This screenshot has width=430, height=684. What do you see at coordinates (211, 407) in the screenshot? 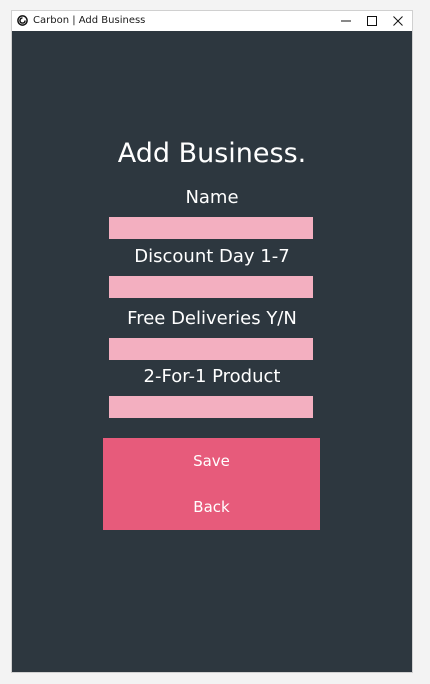
I see `two-for-one-input` at bounding box center [211, 407].